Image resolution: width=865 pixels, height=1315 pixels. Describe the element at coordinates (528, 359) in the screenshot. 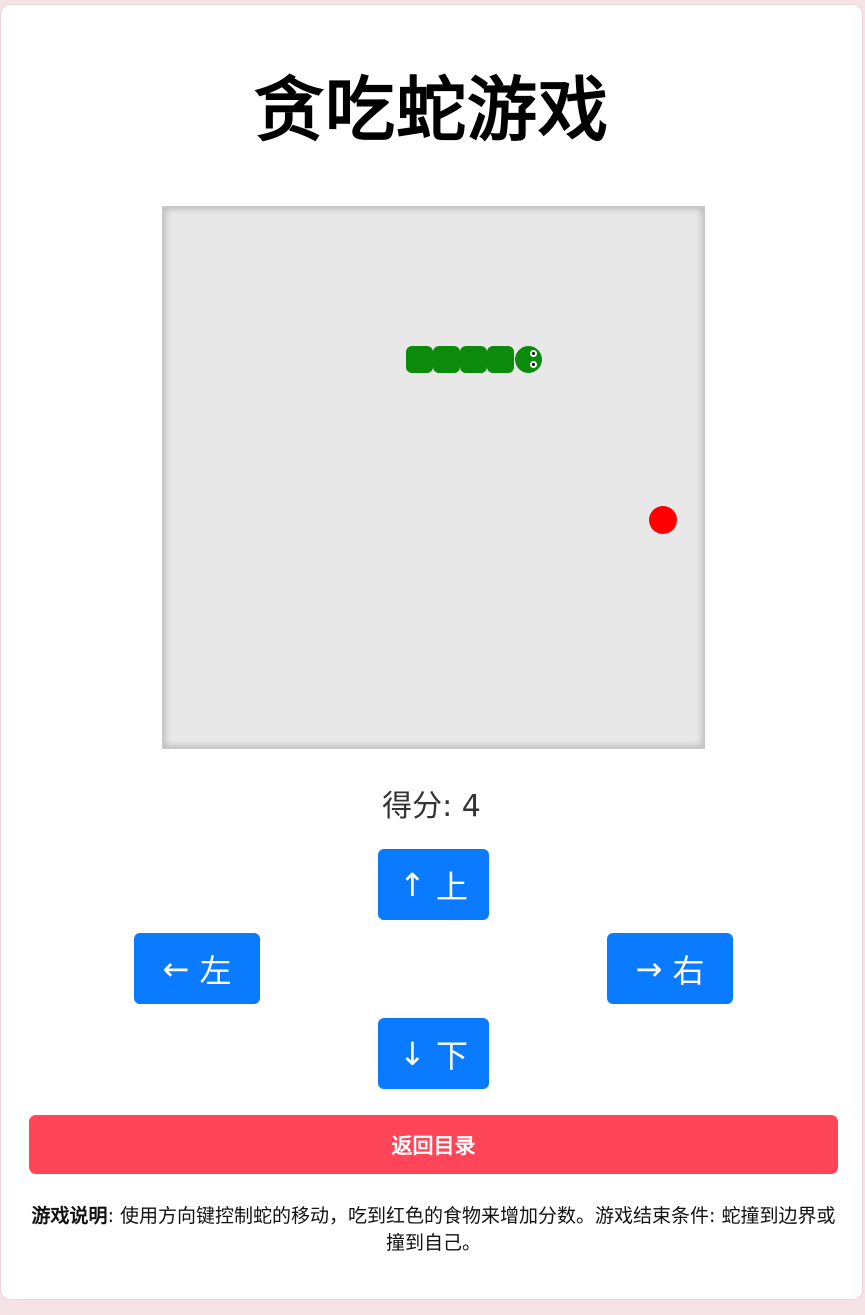

I see `snake-head` at that location.